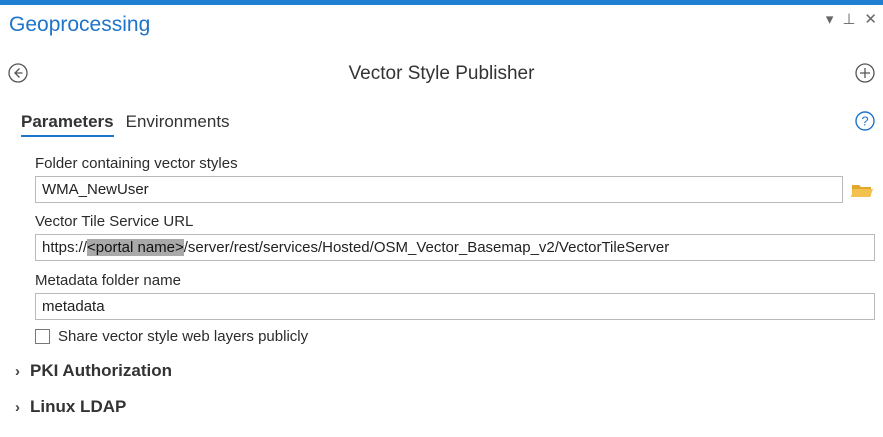 Image resolution: width=883 pixels, height=437 pixels. I want to click on folder-input: WMA_NewUser, so click(439, 189).